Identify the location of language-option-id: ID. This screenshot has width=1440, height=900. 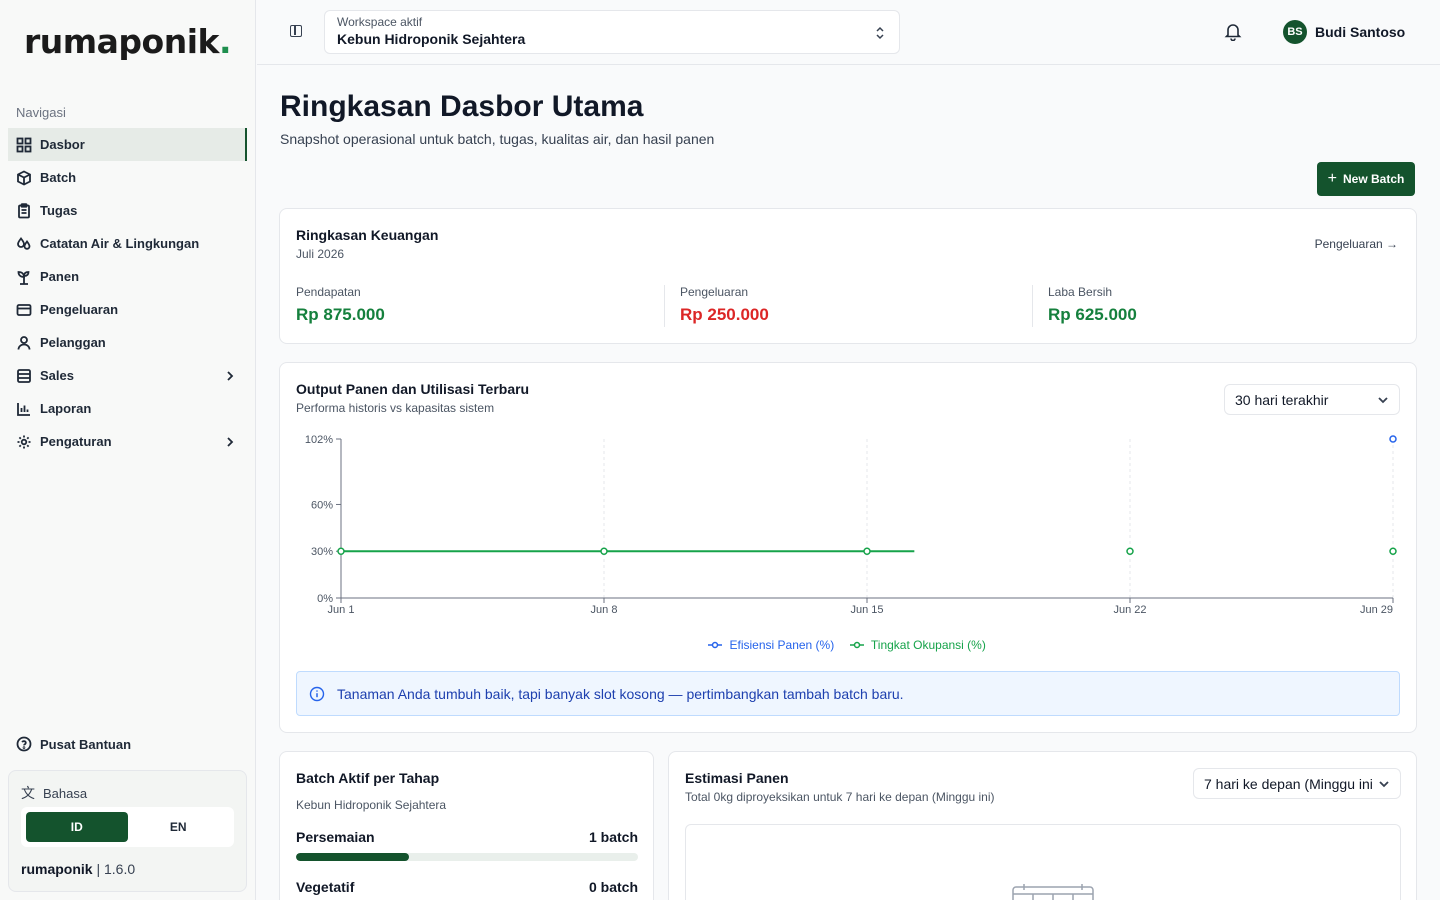
(77, 827).